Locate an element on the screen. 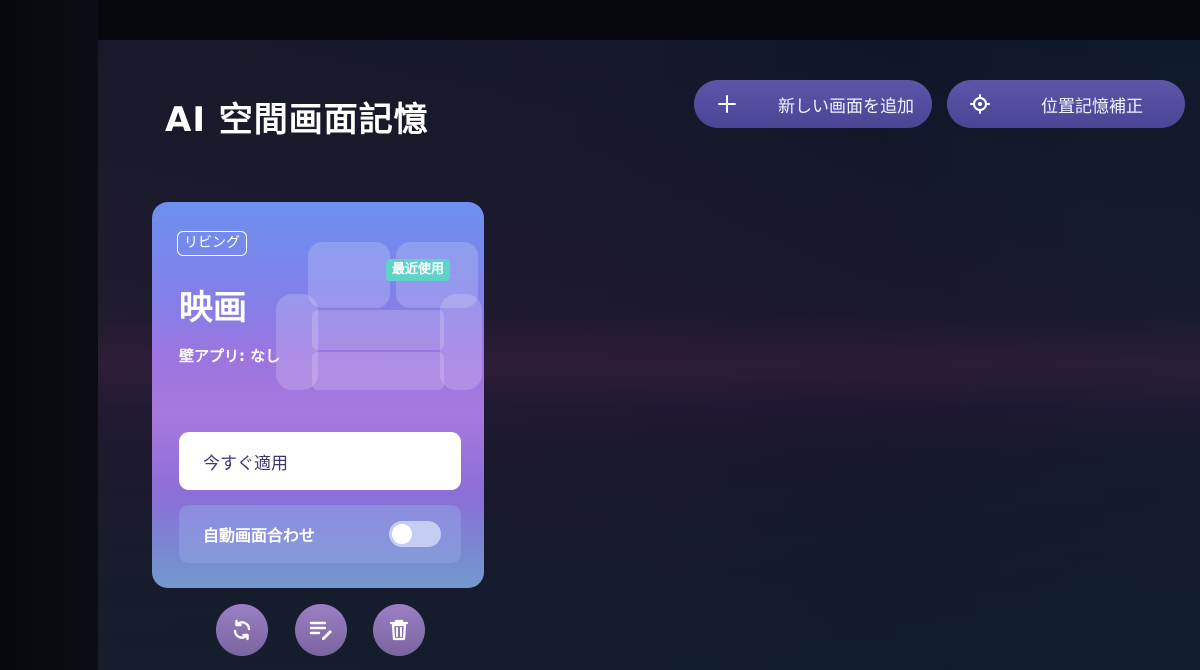 Image resolution: width=1200 pixels, height=670 pixels. apply-now-button: 今すぐ適用 is located at coordinates (320, 461).